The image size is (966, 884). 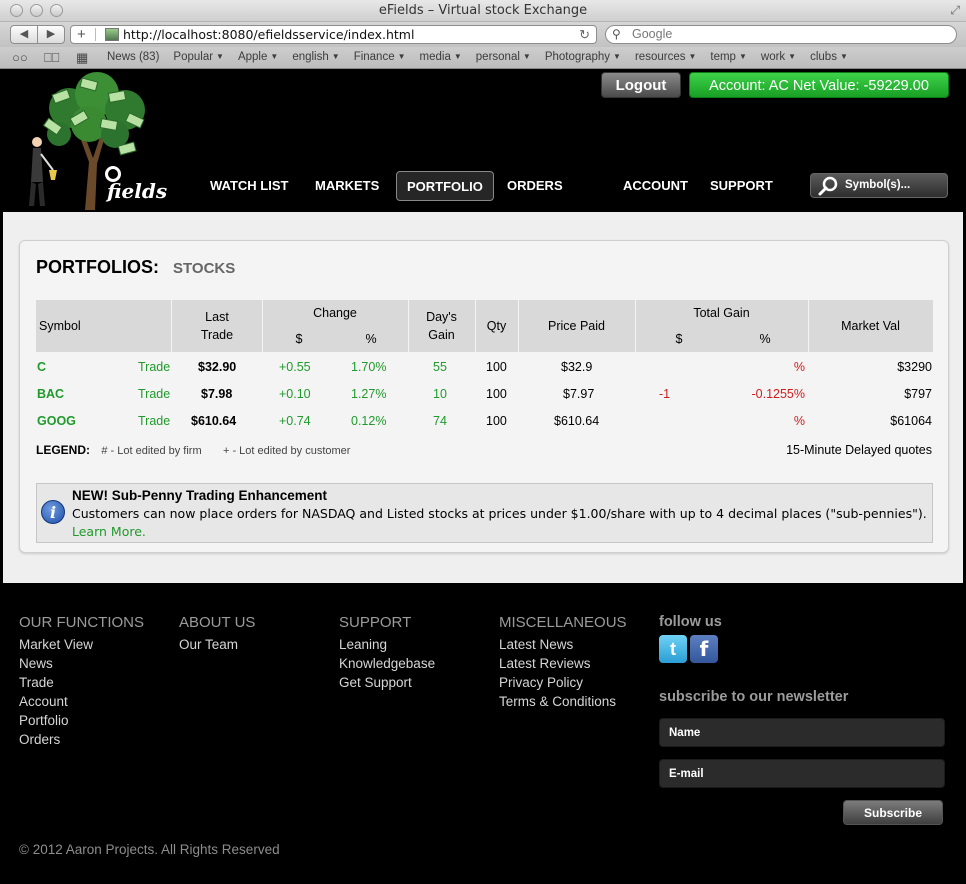 What do you see at coordinates (95, 141) in the screenshot?
I see `efields-logo: fields` at bounding box center [95, 141].